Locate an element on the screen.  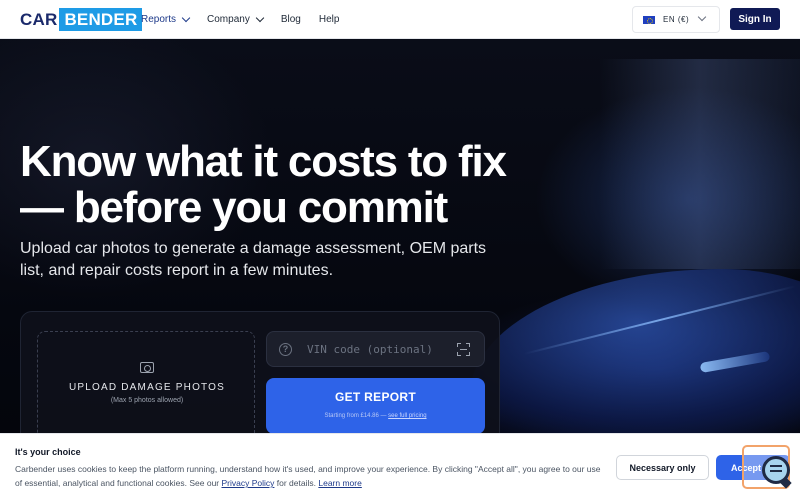
nav-blog: Blog is located at coordinates (291, 19).